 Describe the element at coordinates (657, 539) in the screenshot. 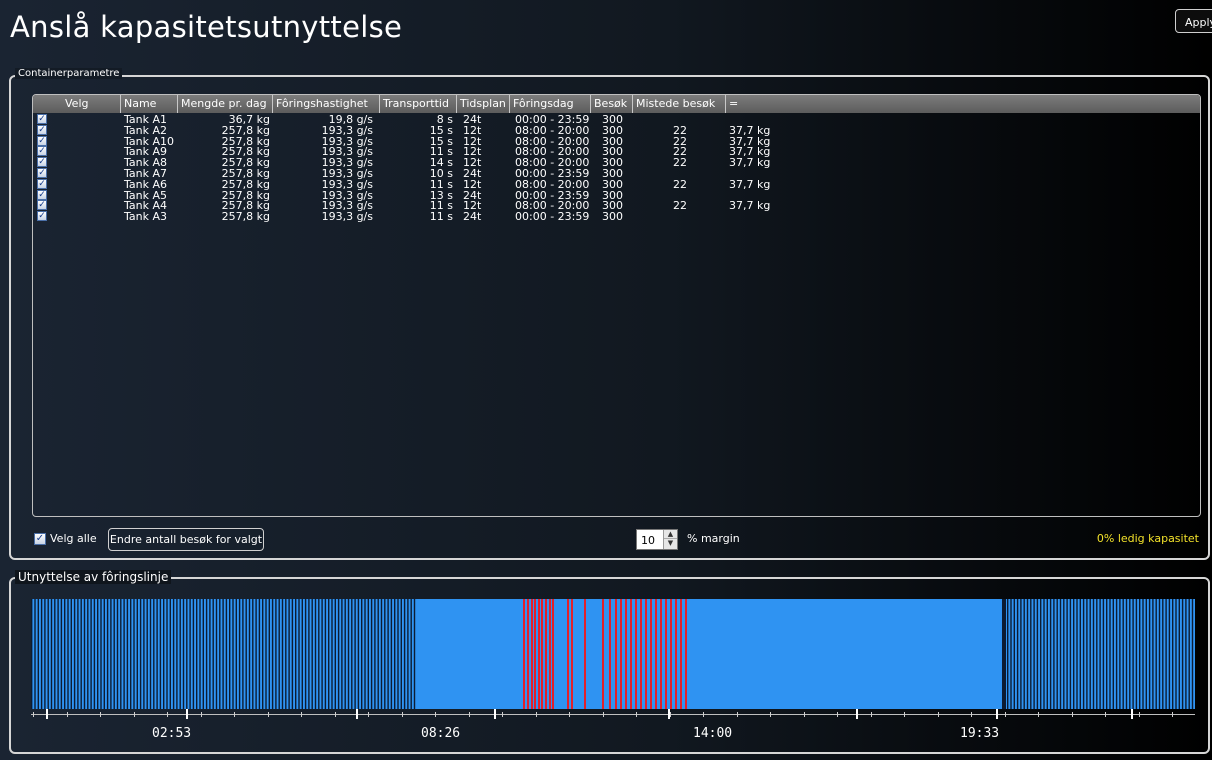

I see `margin-stepper: 10 ▲ ▼` at that location.